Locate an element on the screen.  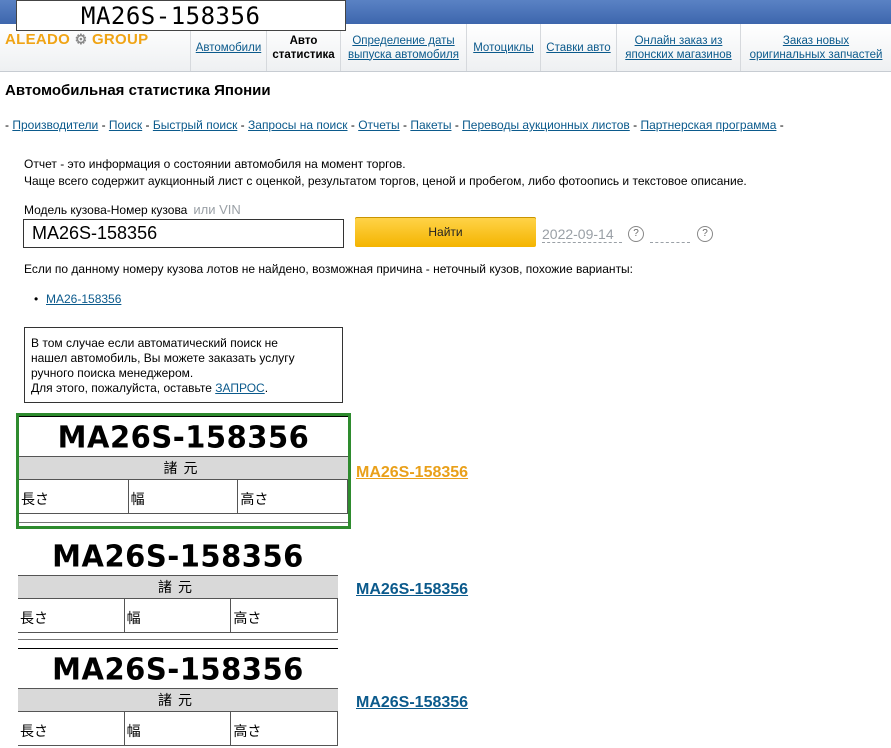
nav-link-bids: Ставки авто is located at coordinates (578, 48).